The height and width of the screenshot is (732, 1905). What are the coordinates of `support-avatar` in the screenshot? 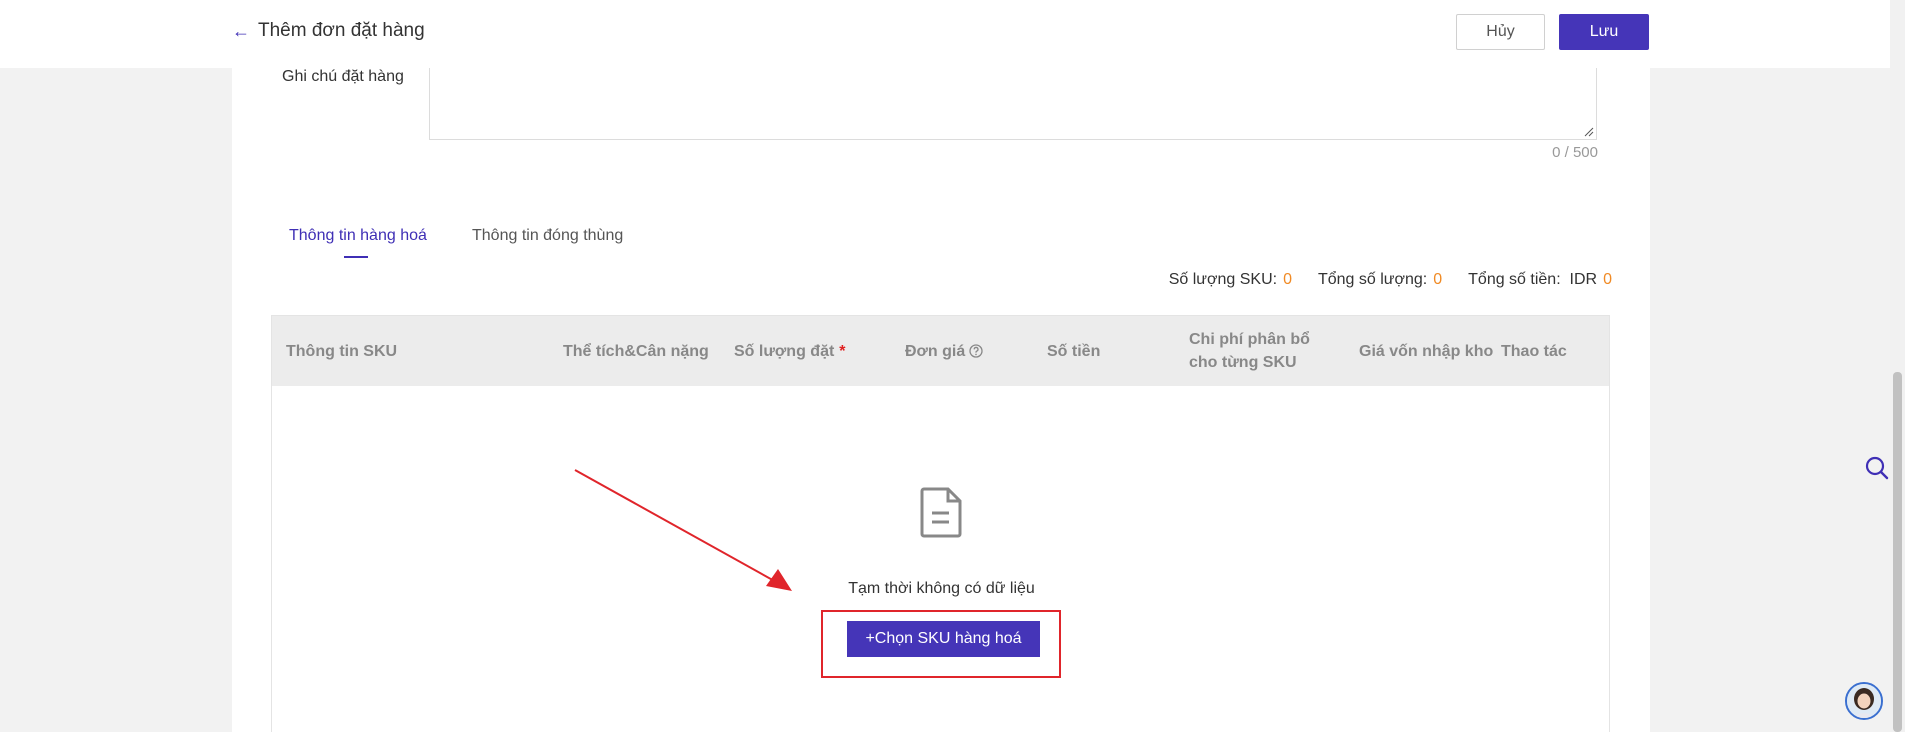 It's located at (1864, 701).